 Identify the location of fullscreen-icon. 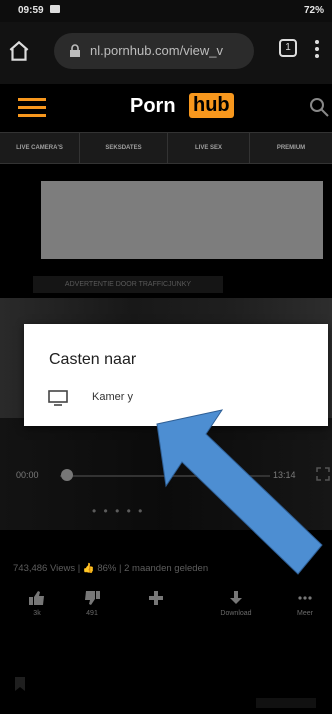
(323, 474).